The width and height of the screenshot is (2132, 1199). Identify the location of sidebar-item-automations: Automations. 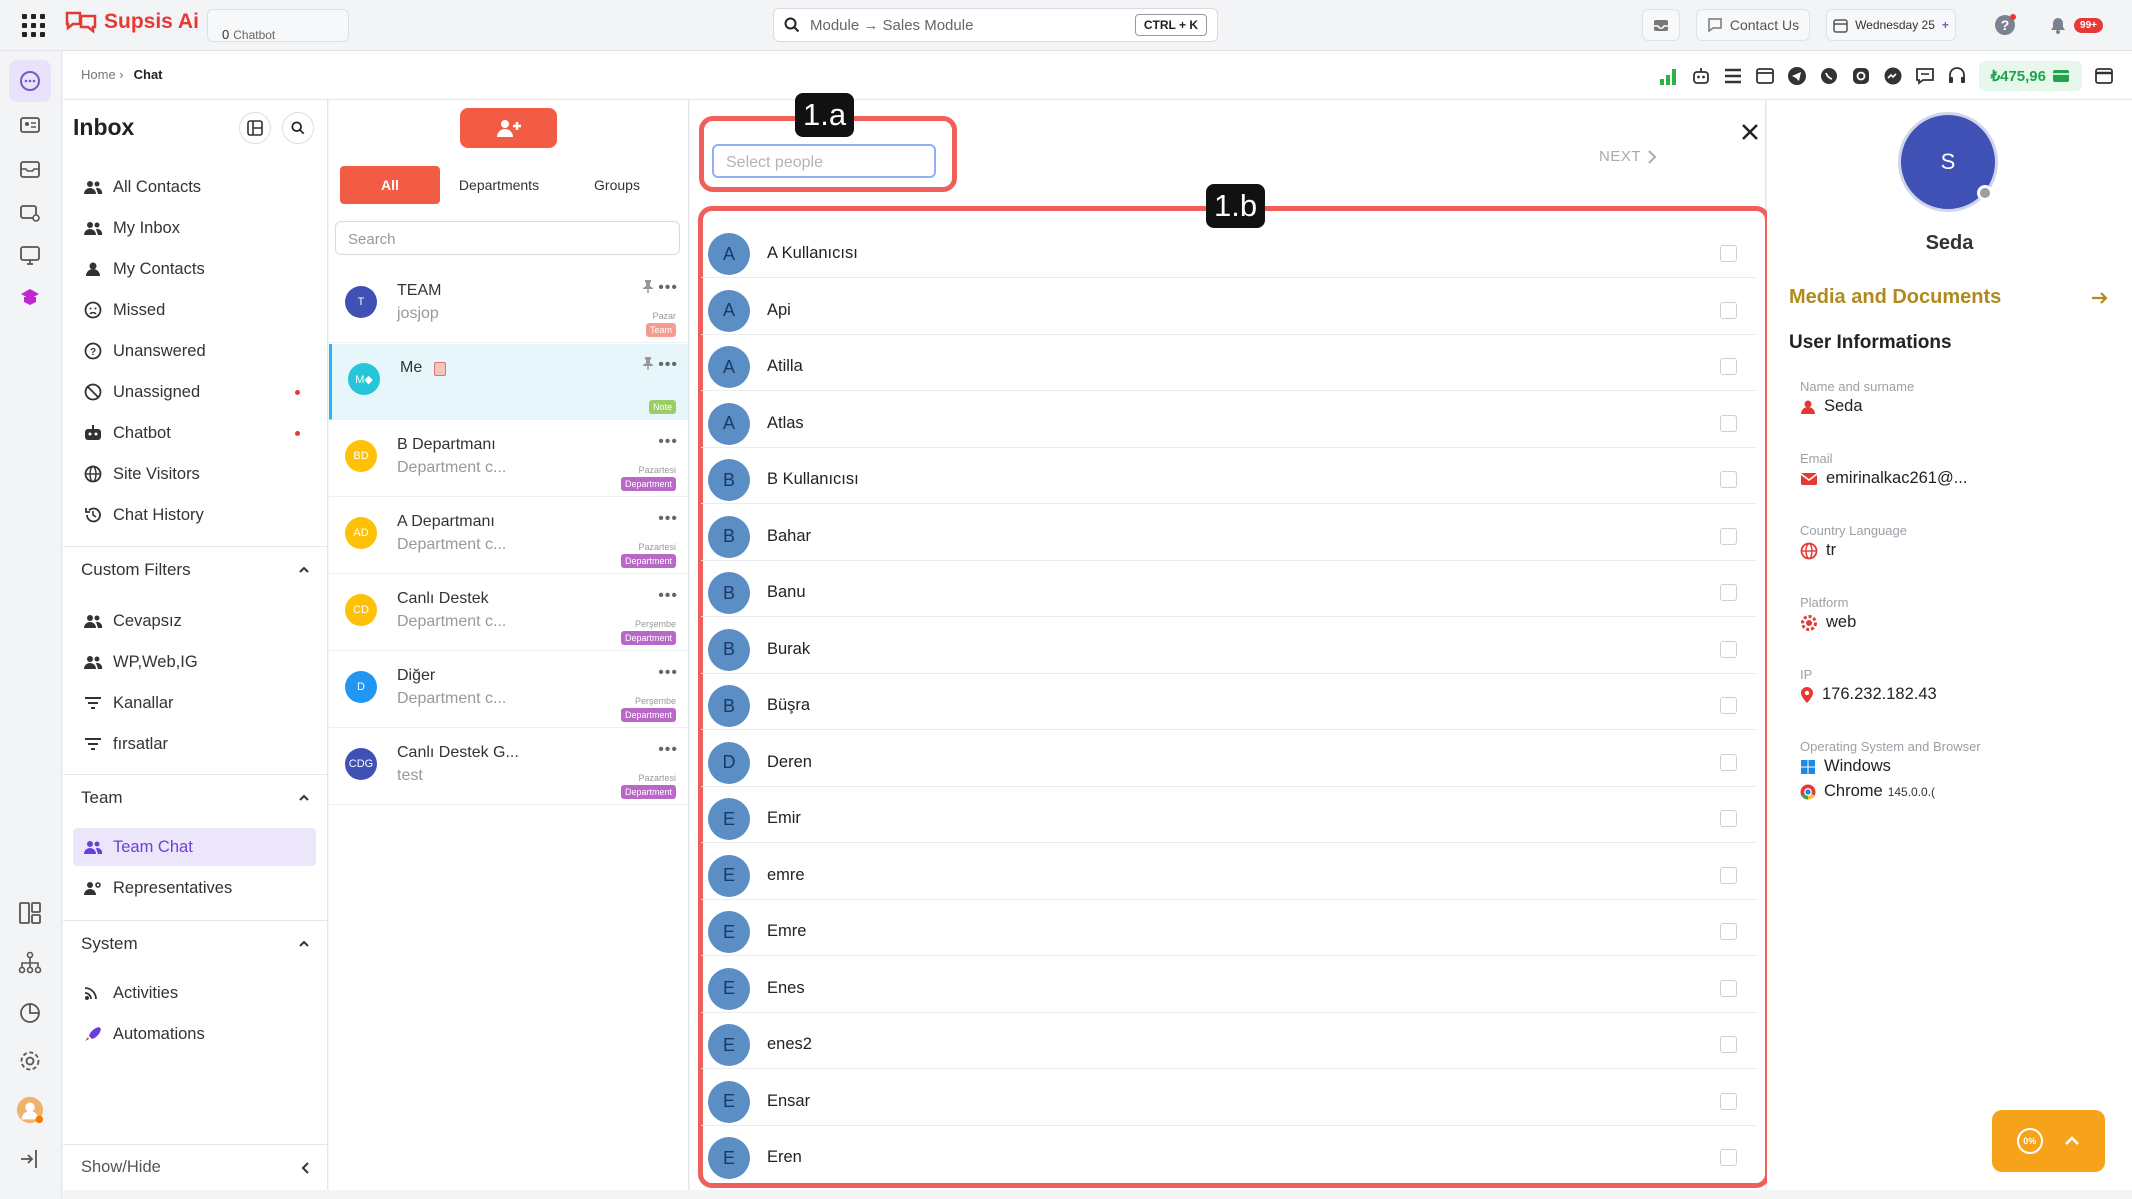
(194, 1034).